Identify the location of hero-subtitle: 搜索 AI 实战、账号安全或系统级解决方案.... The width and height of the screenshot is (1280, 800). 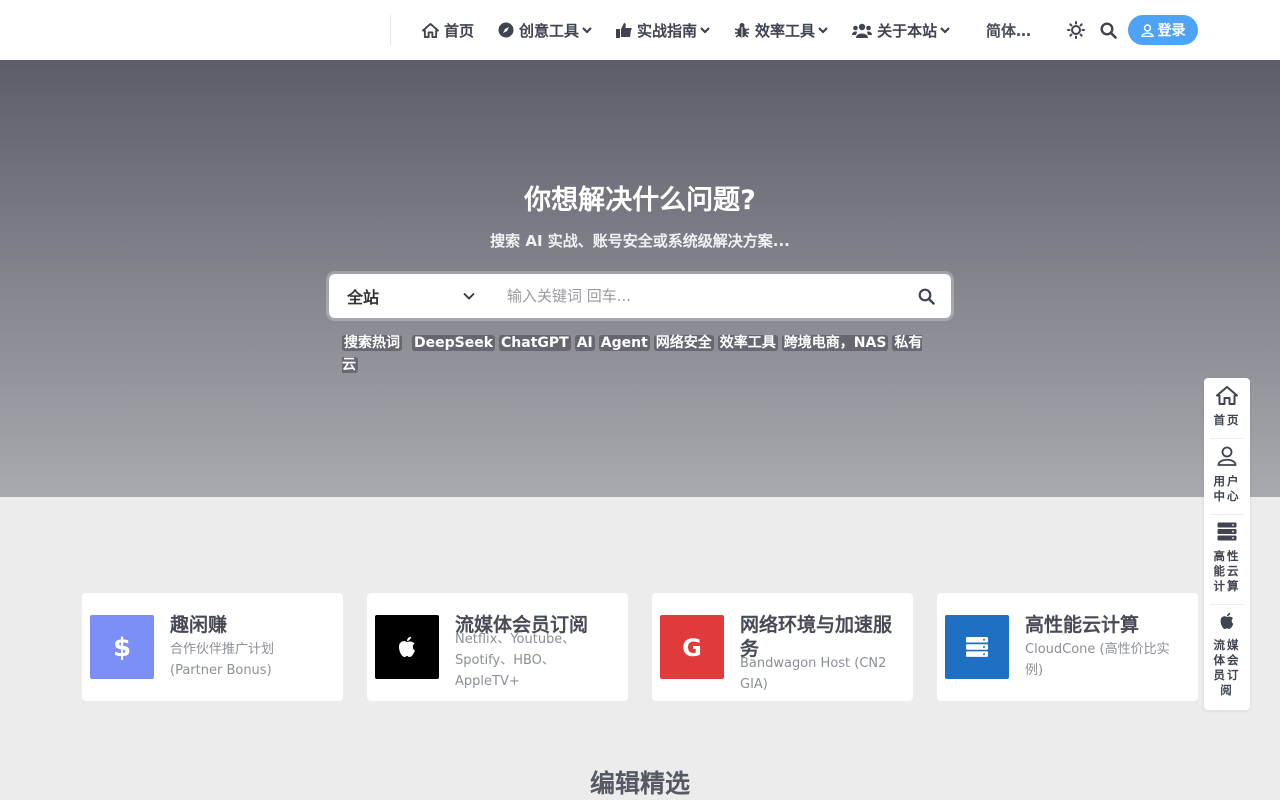
(640, 241).